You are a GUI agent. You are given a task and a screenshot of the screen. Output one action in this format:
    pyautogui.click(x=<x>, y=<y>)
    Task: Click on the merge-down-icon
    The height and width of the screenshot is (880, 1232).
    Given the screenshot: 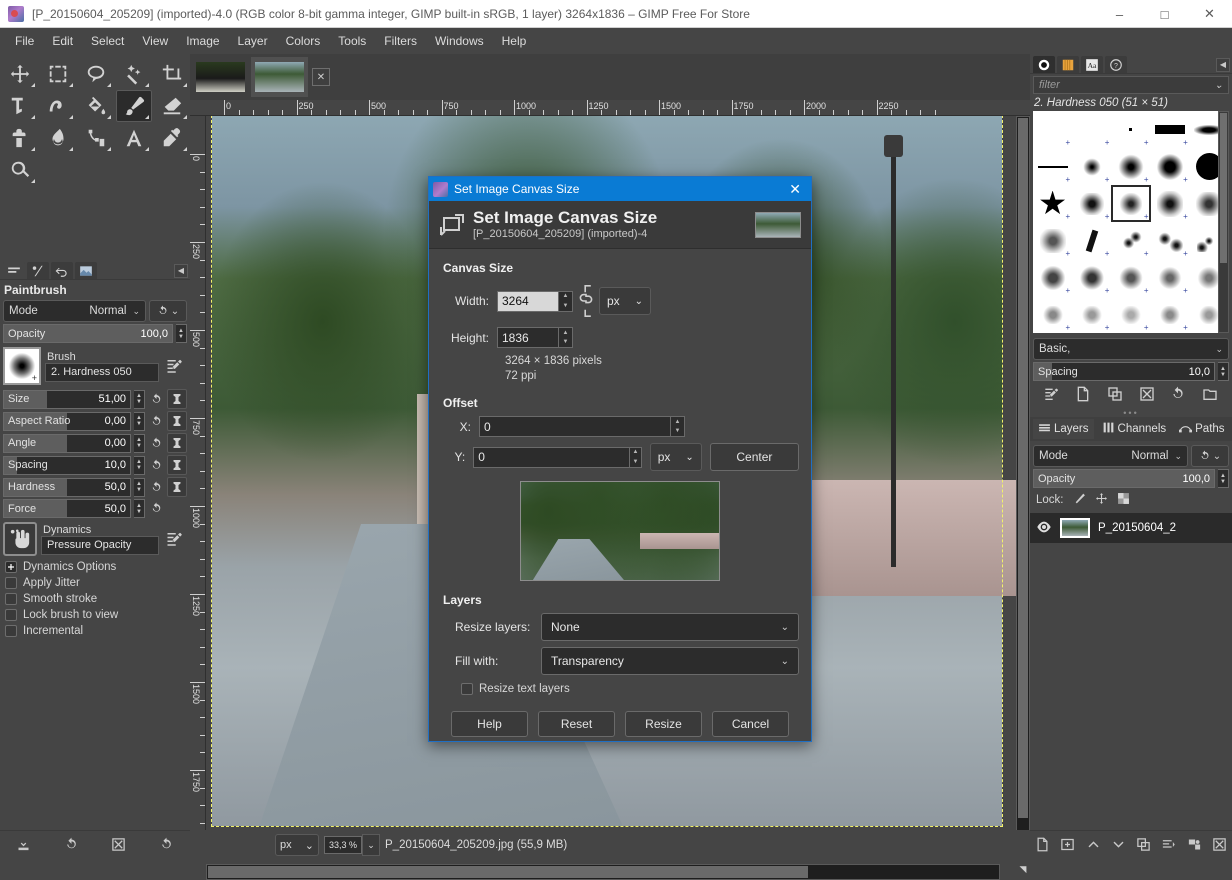 What is the action you would take?
    pyautogui.click(x=1168, y=846)
    